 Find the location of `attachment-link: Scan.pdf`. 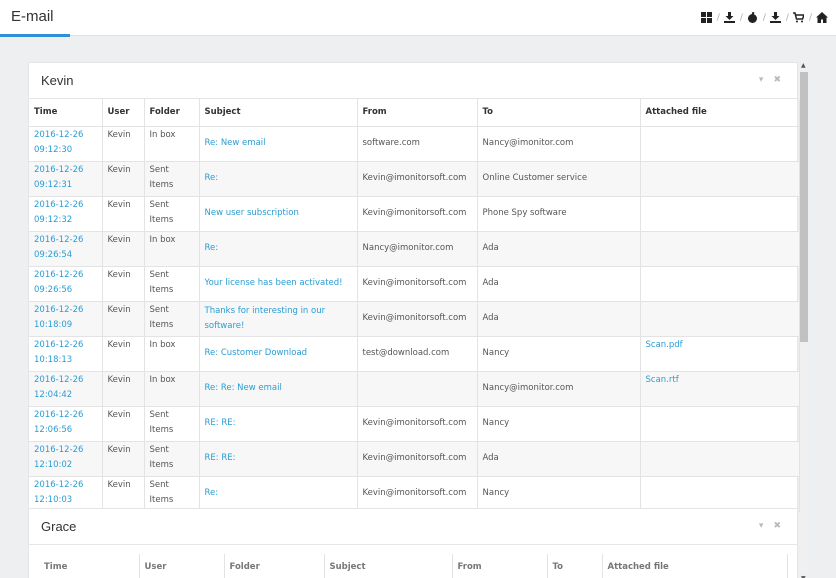

attachment-link: Scan.pdf is located at coordinates (664, 345).